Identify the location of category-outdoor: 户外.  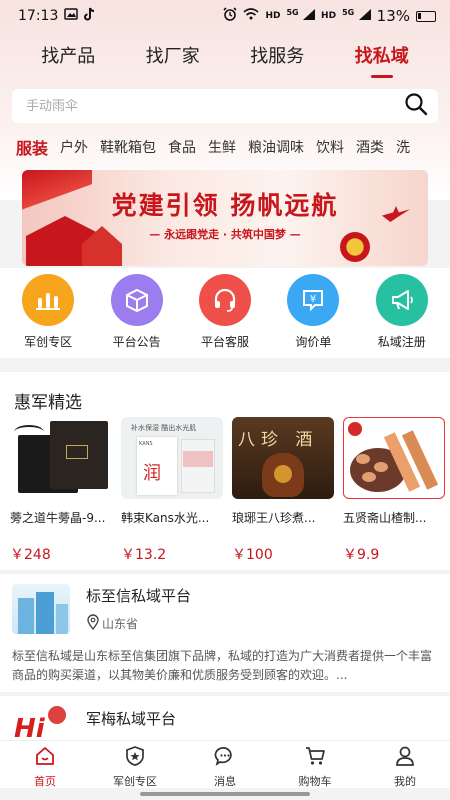
(74, 147).